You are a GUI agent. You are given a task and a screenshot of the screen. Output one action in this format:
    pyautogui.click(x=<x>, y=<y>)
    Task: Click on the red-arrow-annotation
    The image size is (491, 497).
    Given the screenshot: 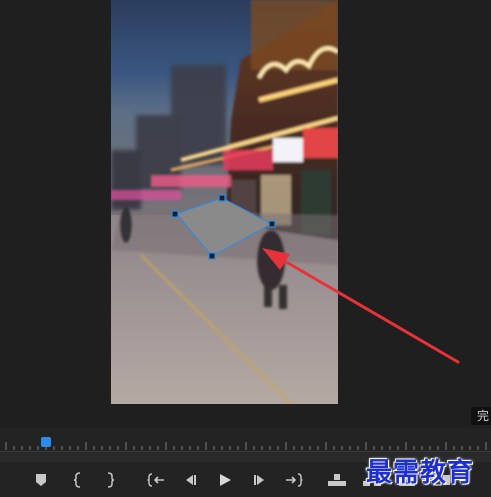 What is the action you would take?
    pyautogui.click(x=361, y=306)
    